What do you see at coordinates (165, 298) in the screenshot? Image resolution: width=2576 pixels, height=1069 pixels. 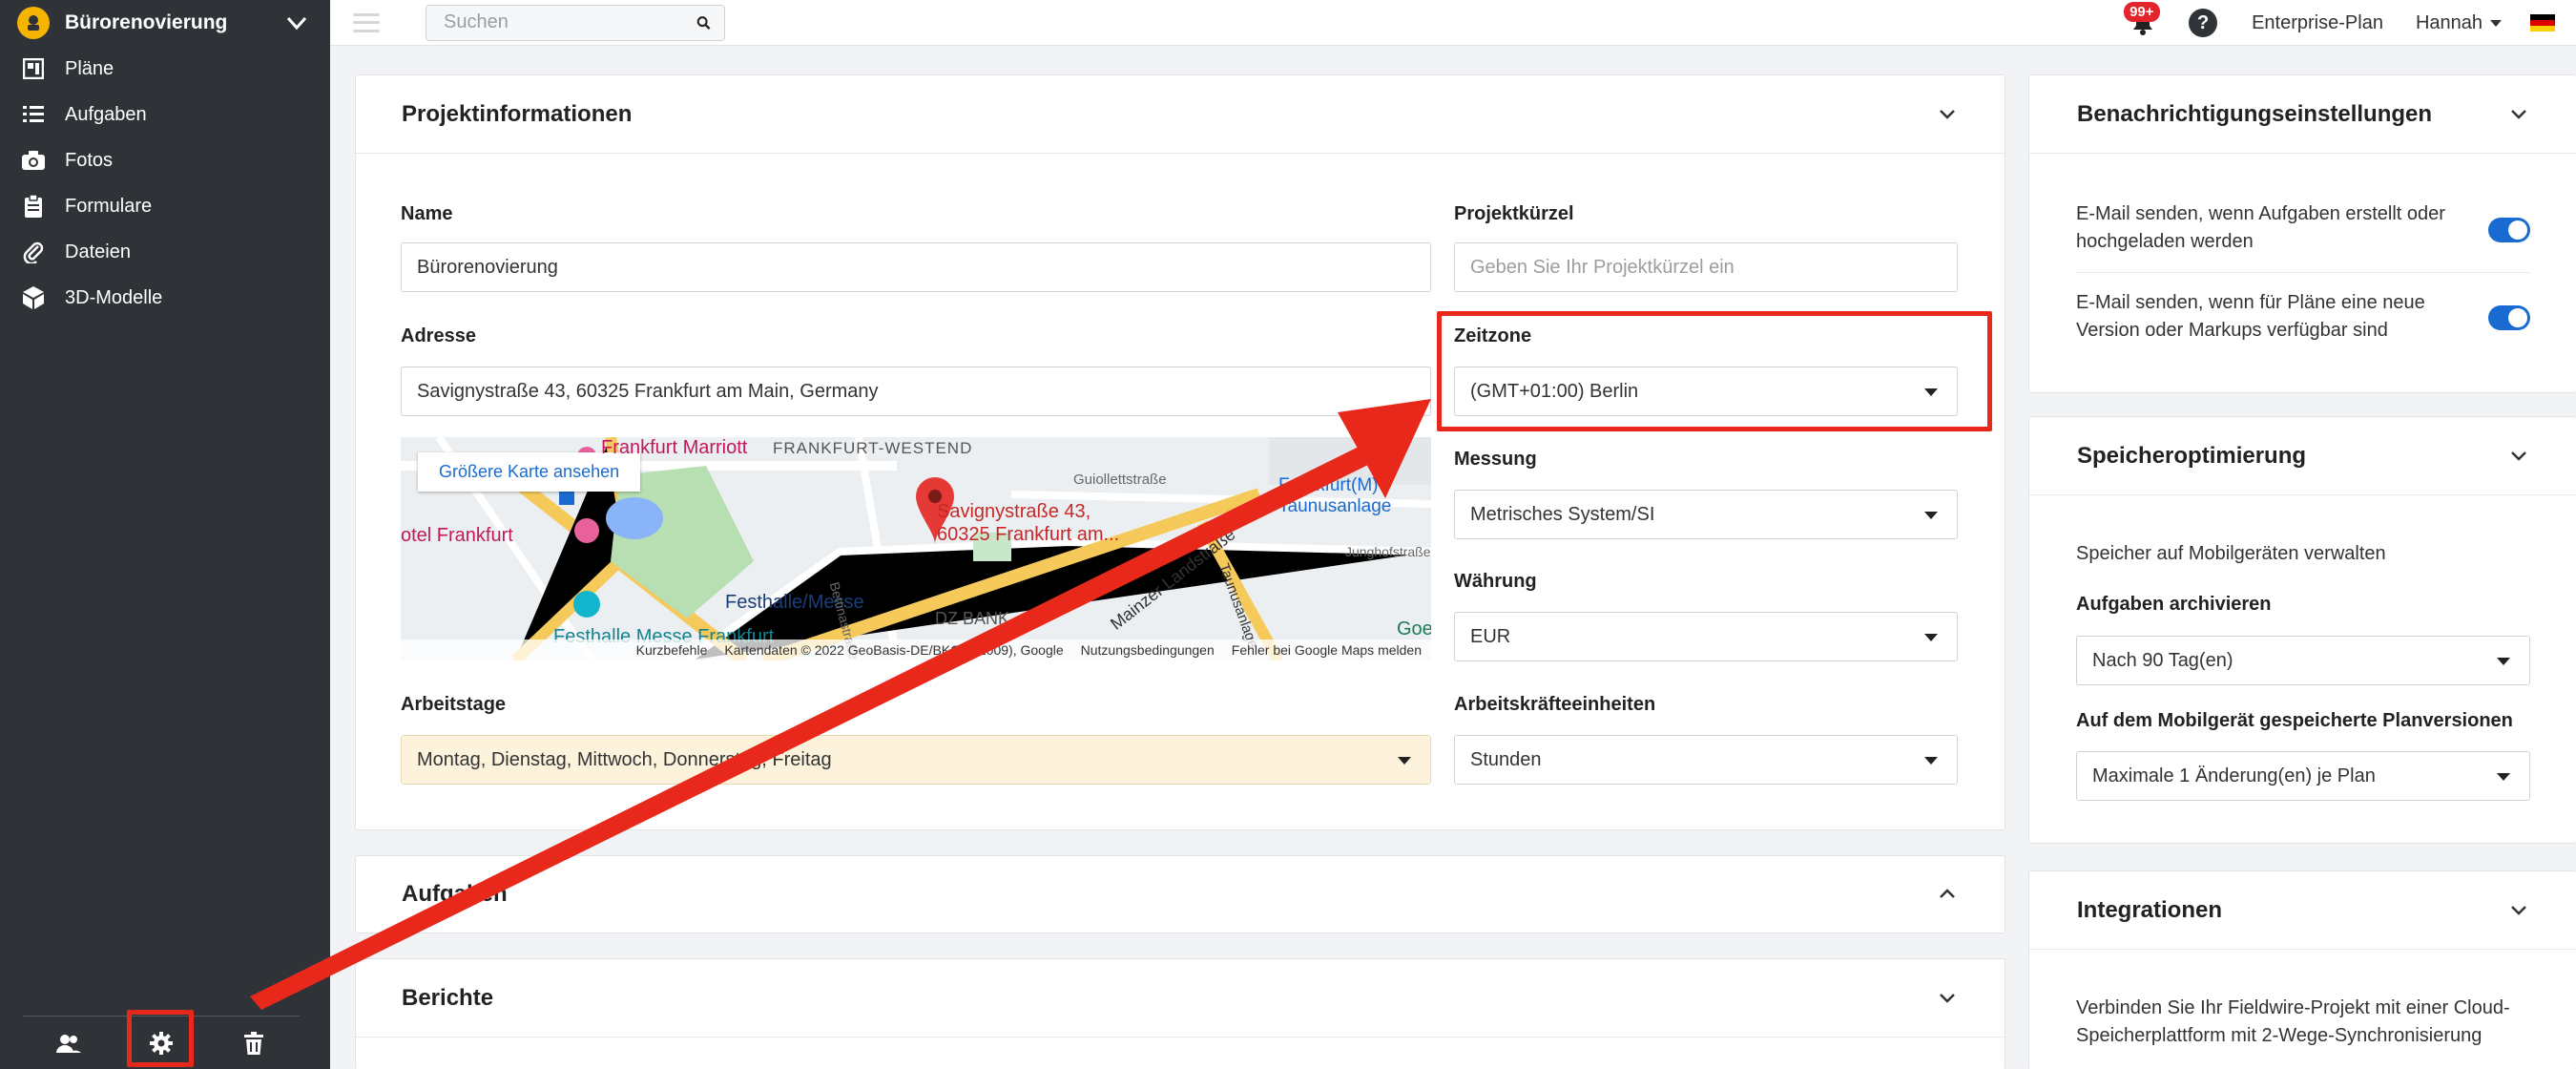 I see `sidebar-item-3d-models: 3D-Modelle` at bounding box center [165, 298].